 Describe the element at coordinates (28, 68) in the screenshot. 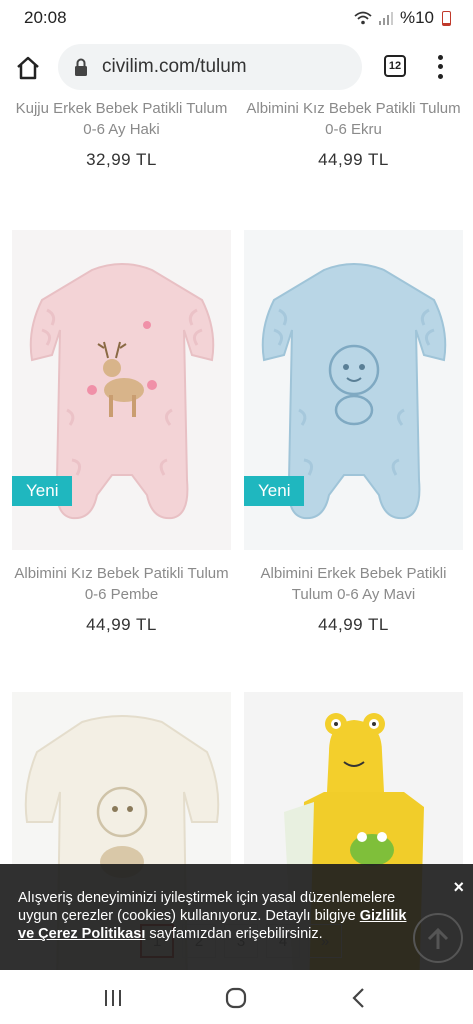

I see `home-icon` at that location.